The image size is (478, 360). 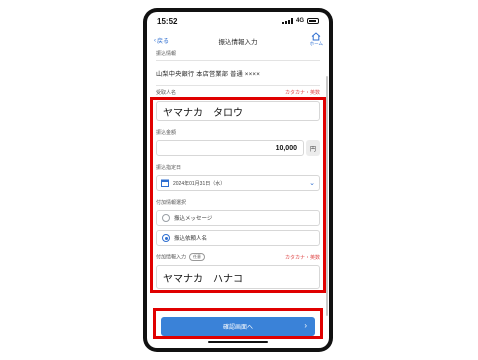 What do you see at coordinates (166, 54) in the screenshot?
I see `transfer-info-label: 振込情報` at bounding box center [166, 54].